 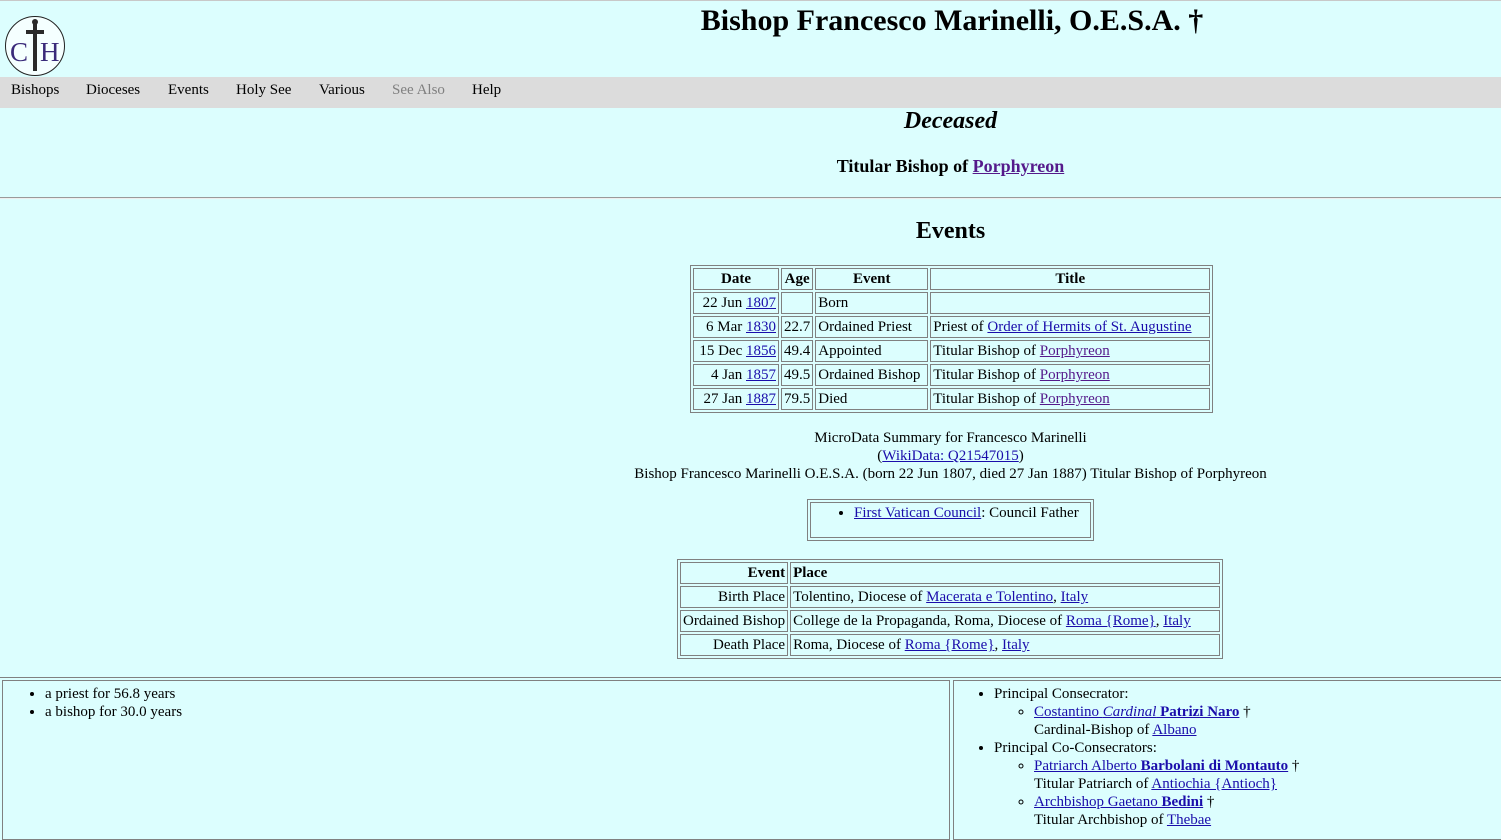 What do you see at coordinates (950, 121) in the screenshot?
I see `status-deceased: Deceased` at bounding box center [950, 121].